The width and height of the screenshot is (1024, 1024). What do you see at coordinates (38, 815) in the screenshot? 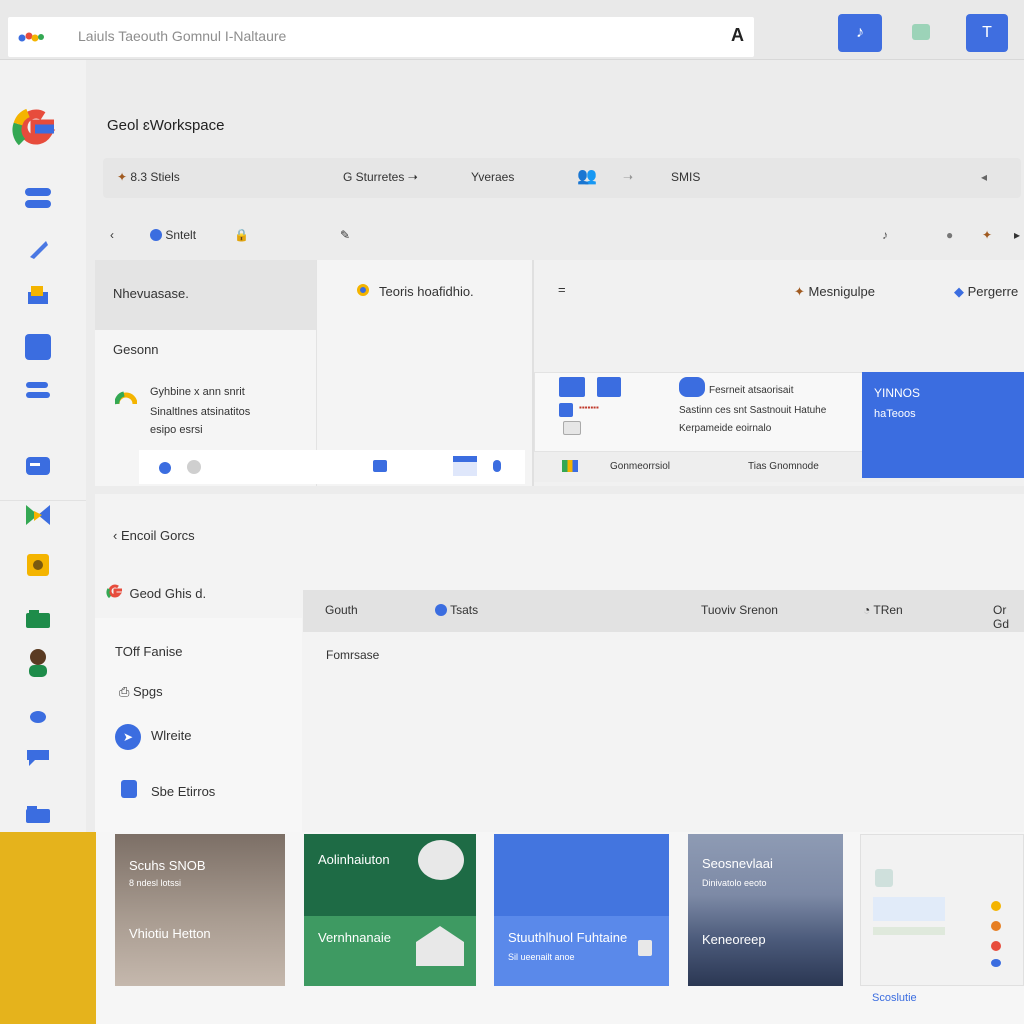
I see `folder-small-icon` at bounding box center [38, 815].